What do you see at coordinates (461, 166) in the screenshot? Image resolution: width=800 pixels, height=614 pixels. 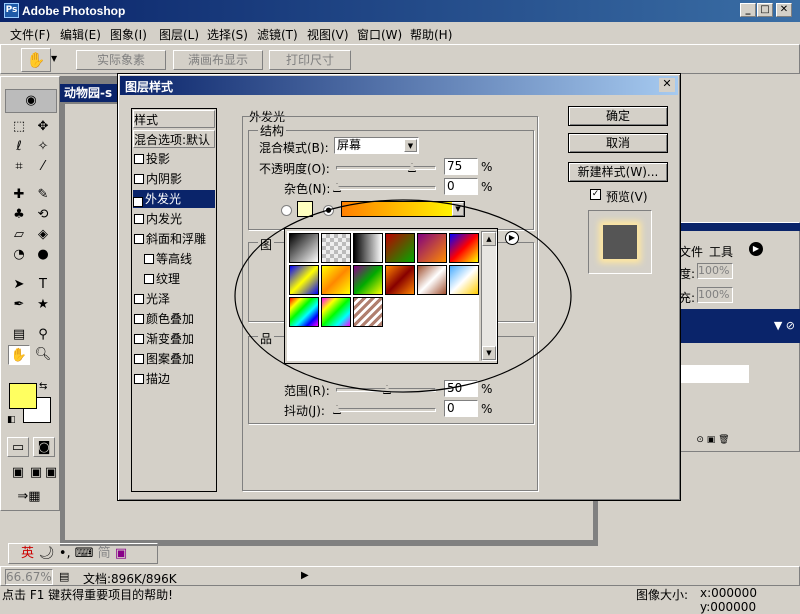 I see `opacity-field: 75` at bounding box center [461, 166].